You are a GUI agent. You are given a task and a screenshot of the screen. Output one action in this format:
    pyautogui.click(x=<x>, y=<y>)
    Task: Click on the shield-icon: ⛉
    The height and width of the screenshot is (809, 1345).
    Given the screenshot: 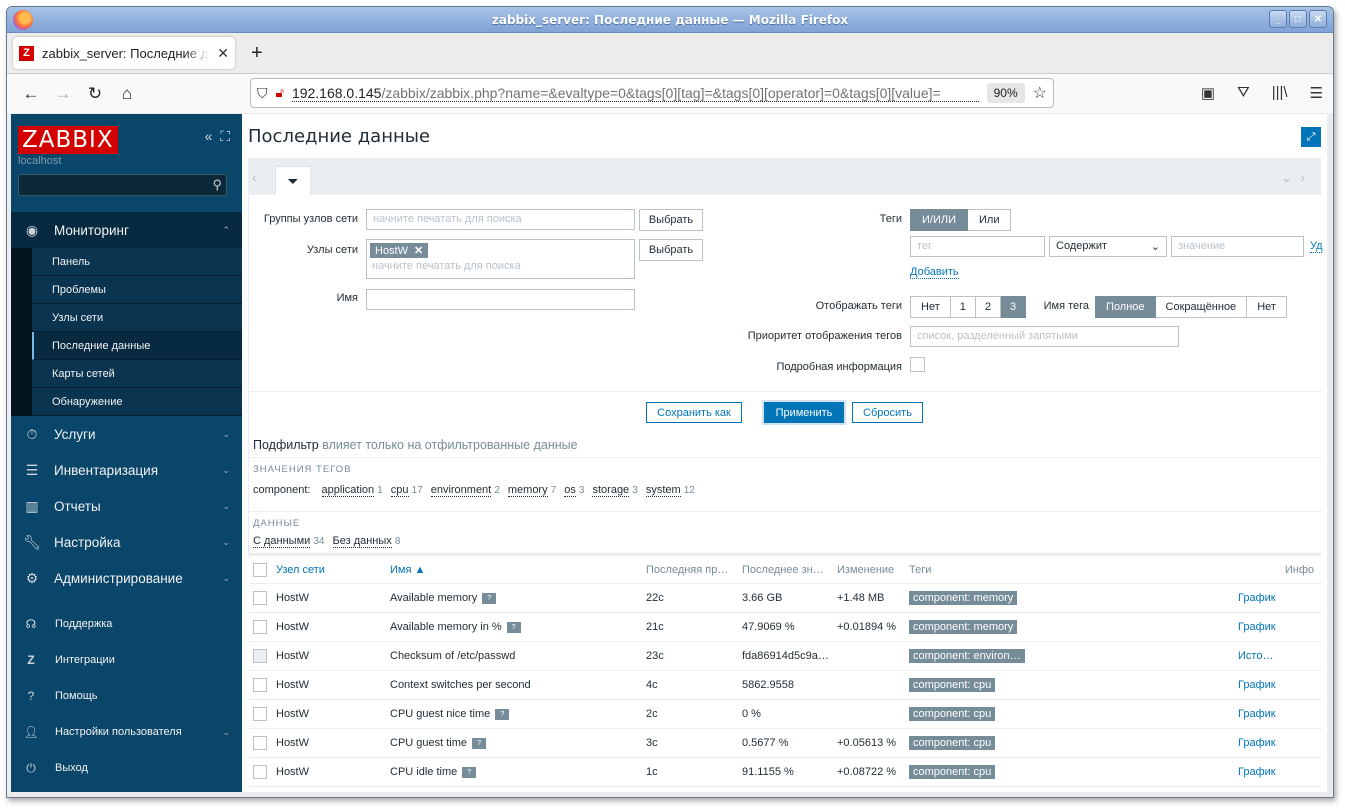 What is the action you would take?
    pyautogui.click(x=262, y=93)
    